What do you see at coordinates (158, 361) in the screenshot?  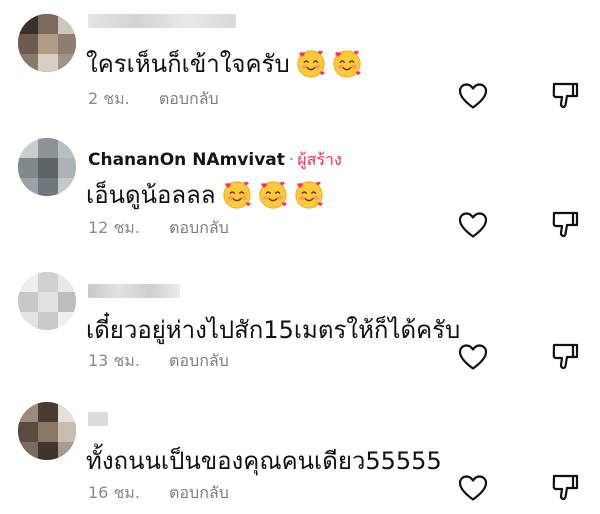 I see `comment-meta: 13 ชม. ตอบกลับ` at bounding box center [158, 361].